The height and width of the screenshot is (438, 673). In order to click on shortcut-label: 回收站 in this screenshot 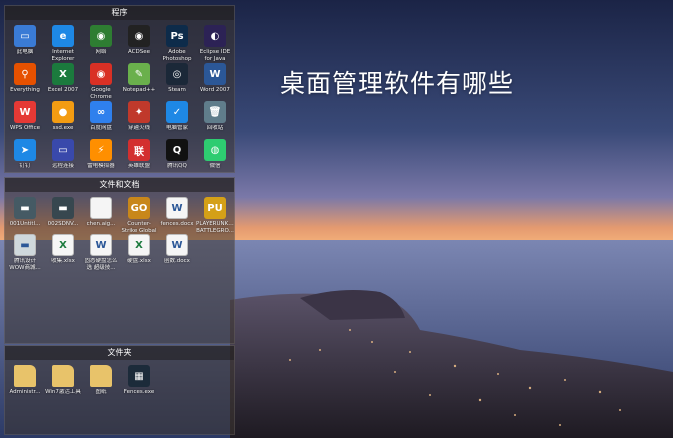, I will do `click(215, 128)`.